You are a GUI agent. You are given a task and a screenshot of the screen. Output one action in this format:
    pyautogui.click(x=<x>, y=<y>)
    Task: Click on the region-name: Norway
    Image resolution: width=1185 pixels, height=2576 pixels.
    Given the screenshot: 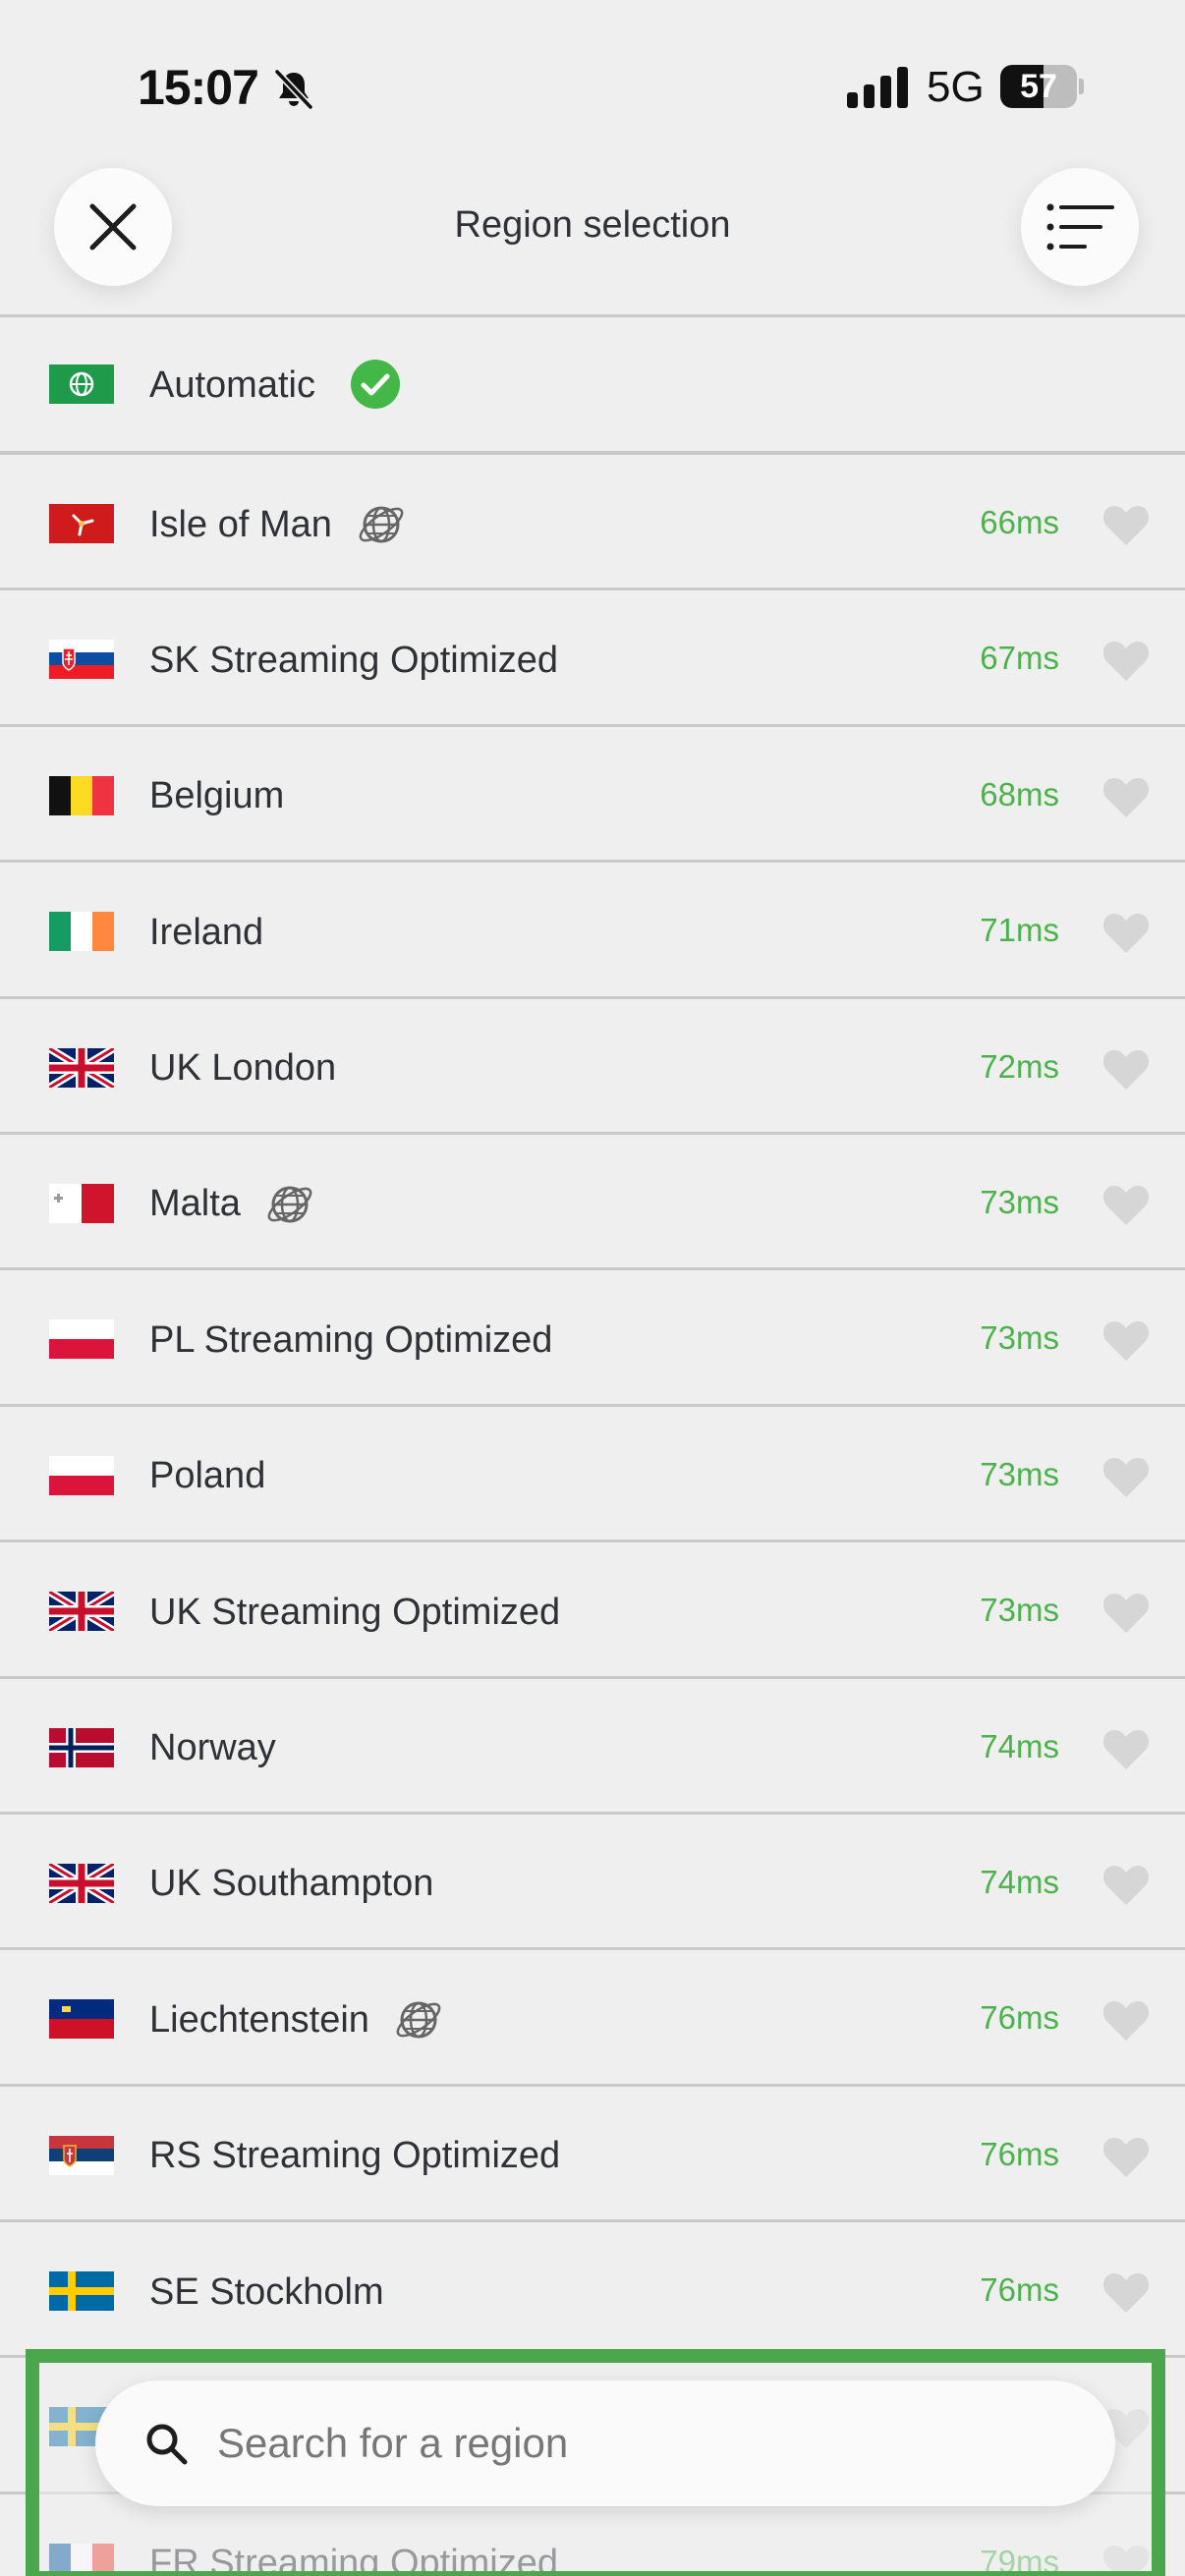 What is the action you would take?
    pyautogui.click(x=213, y=1748)
    